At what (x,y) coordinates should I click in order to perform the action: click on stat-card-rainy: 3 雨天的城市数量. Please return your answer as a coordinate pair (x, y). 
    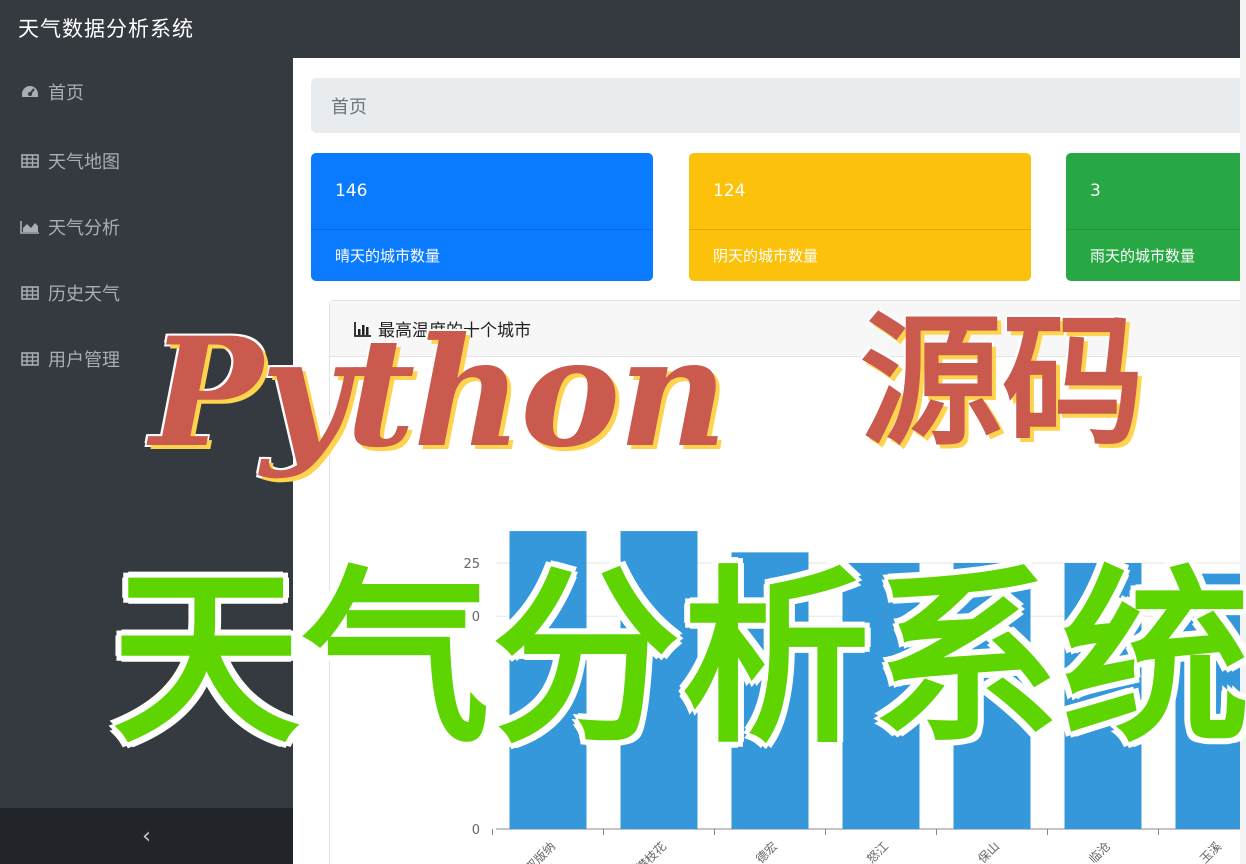
    Looking at the image, I should click on (1153, 217).